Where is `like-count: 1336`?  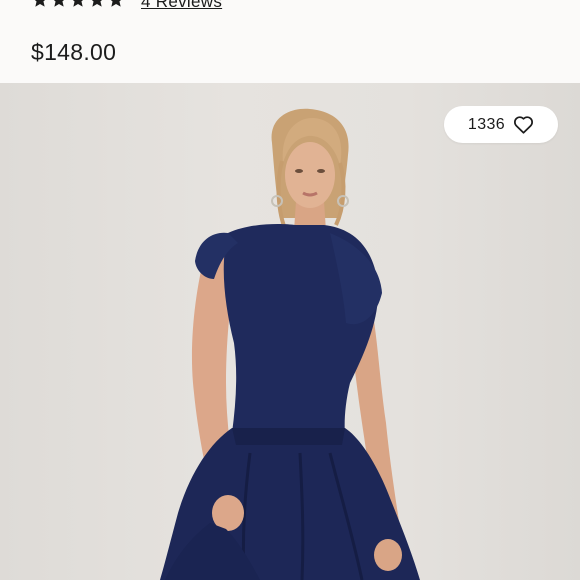
like-count: 1336 is located at coordinates (486, 124).